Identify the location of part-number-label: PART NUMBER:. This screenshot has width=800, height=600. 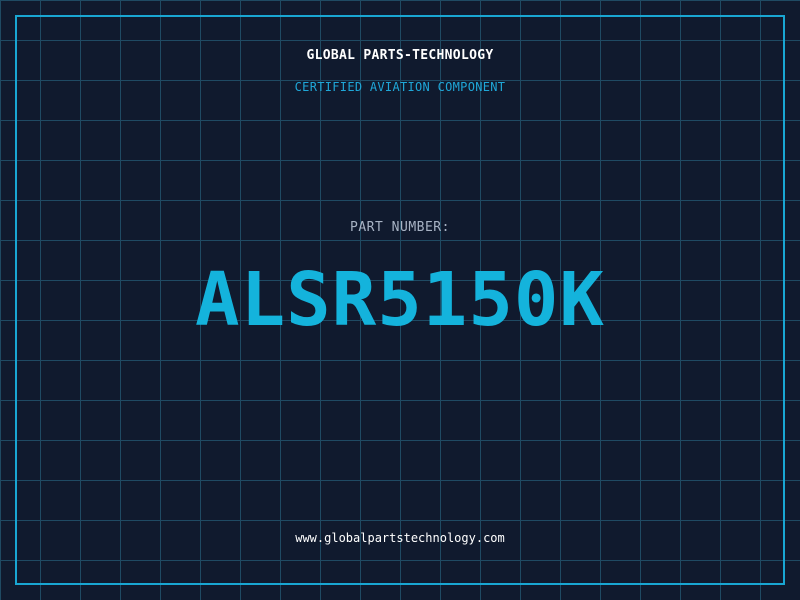
(400, 227).